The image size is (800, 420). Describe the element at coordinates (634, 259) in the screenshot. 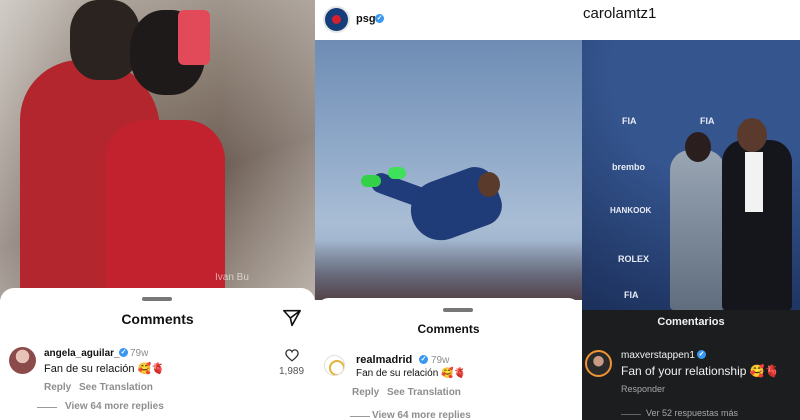

I see `sponsor-logo: ROLEX` at that location.